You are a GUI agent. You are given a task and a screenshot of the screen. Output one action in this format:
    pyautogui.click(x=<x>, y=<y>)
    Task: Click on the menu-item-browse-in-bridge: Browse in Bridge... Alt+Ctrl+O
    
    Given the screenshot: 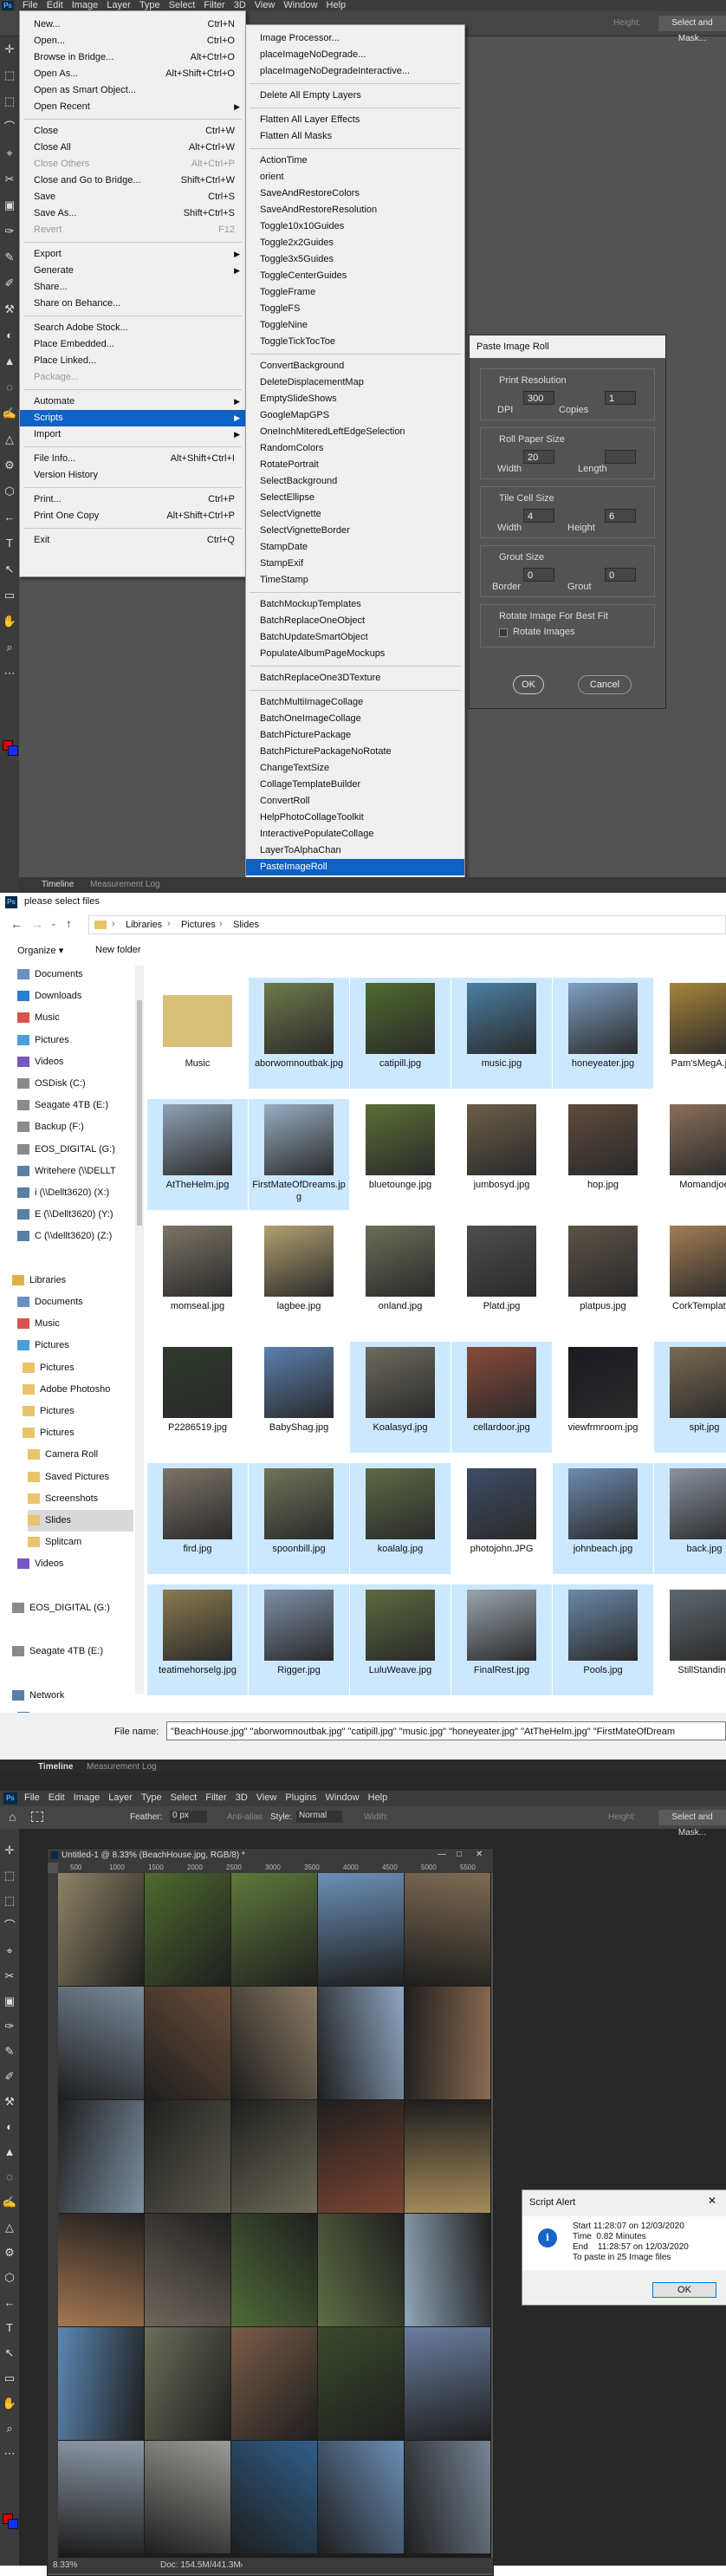 What is the action you would take?
    pyautogui.click(x=132, y=57)
    